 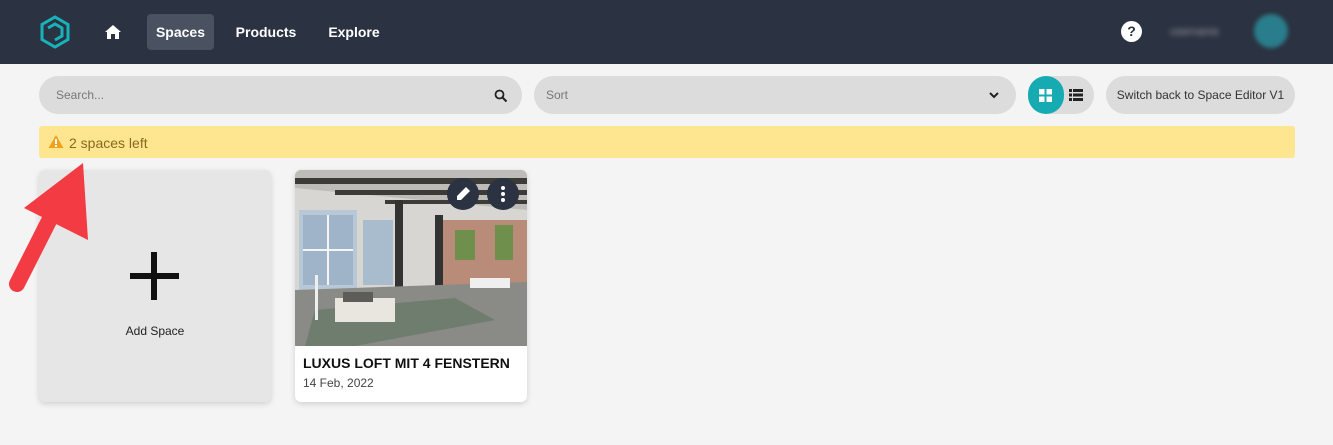 I want to click on search-icon, so click(x=501, y=96).